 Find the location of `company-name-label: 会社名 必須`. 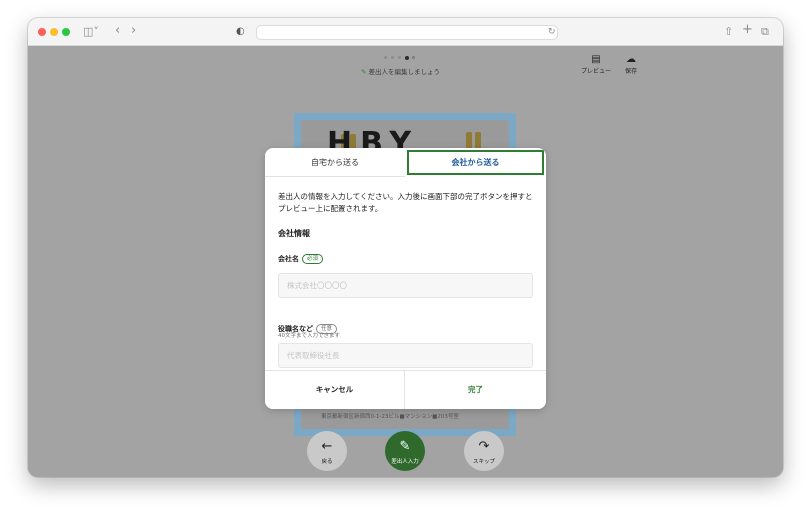

company-name-label: 会社名 必須 is located at coordinates (301, 259).